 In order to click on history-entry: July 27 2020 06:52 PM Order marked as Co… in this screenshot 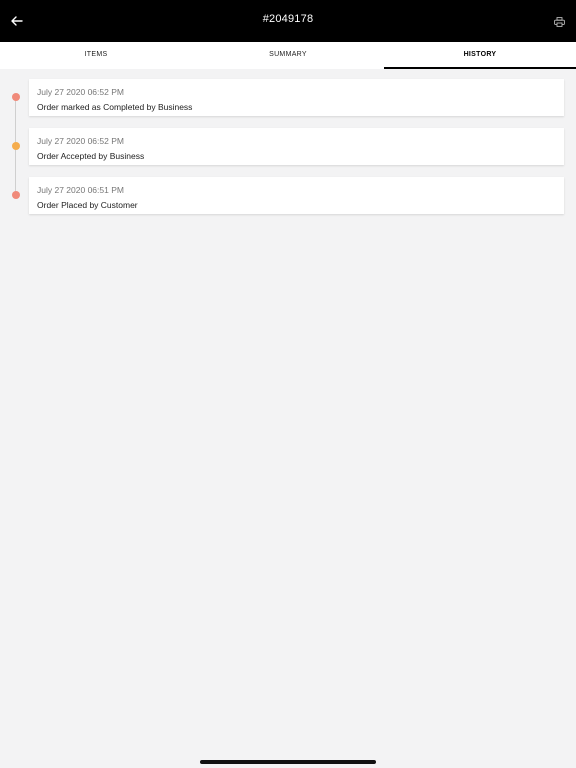, I will do `click(288, 102)`.